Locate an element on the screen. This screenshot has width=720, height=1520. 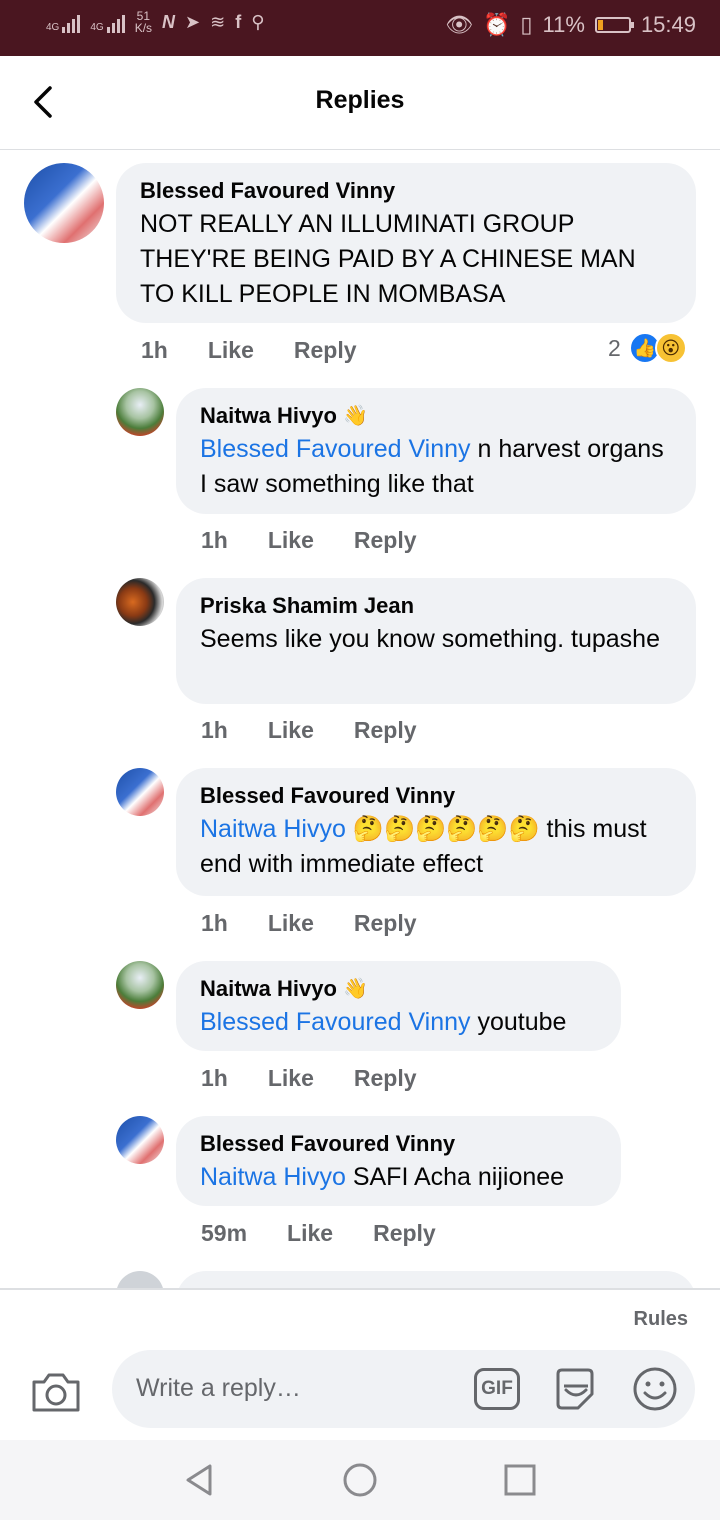
rules-link: Rules is located at coordinates (661, 1319).